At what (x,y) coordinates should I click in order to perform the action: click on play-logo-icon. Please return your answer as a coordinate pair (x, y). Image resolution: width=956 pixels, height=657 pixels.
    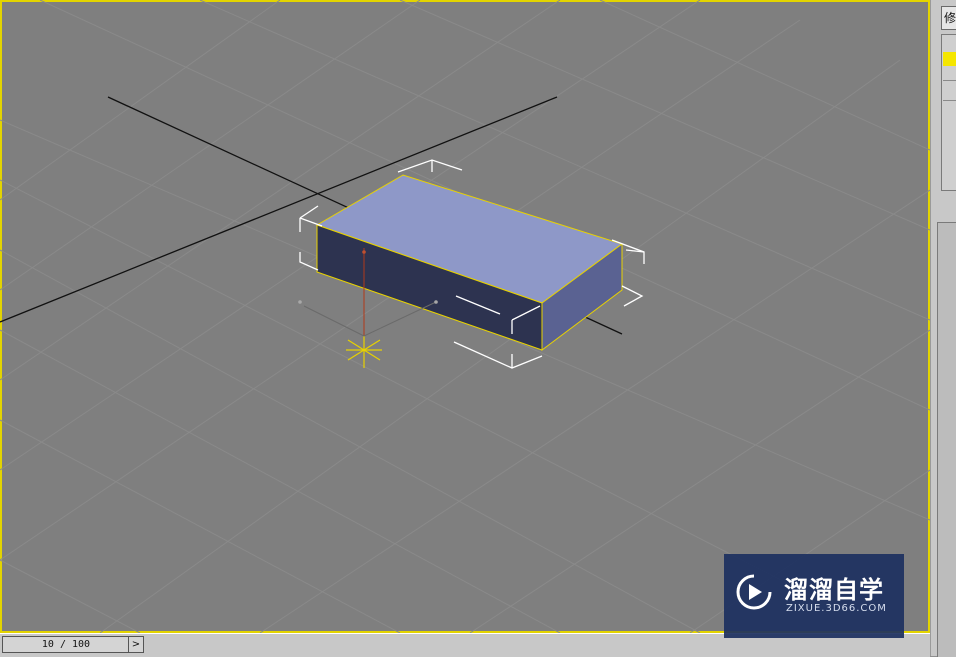
    Looking at the image, I should click on (754, 592).